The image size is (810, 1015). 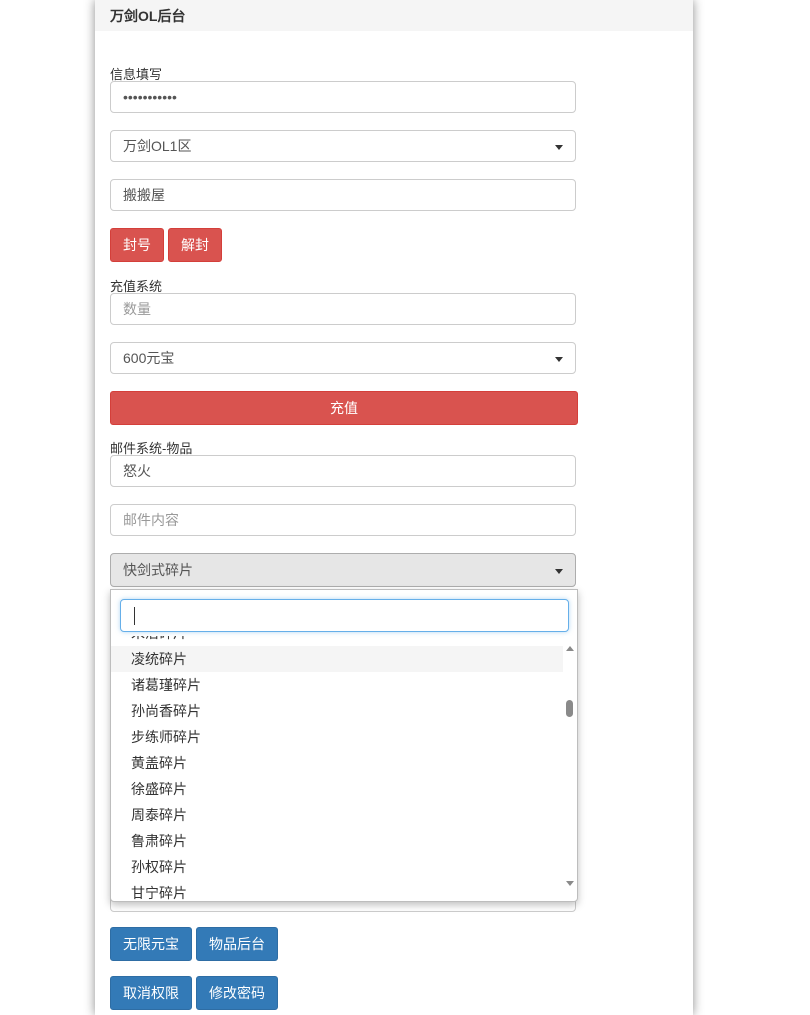 What do you see at coordinates (337, 763) in the screenshot?
I see `dropdown-option: 黄盖碎片` at bounding box center [337, 763].